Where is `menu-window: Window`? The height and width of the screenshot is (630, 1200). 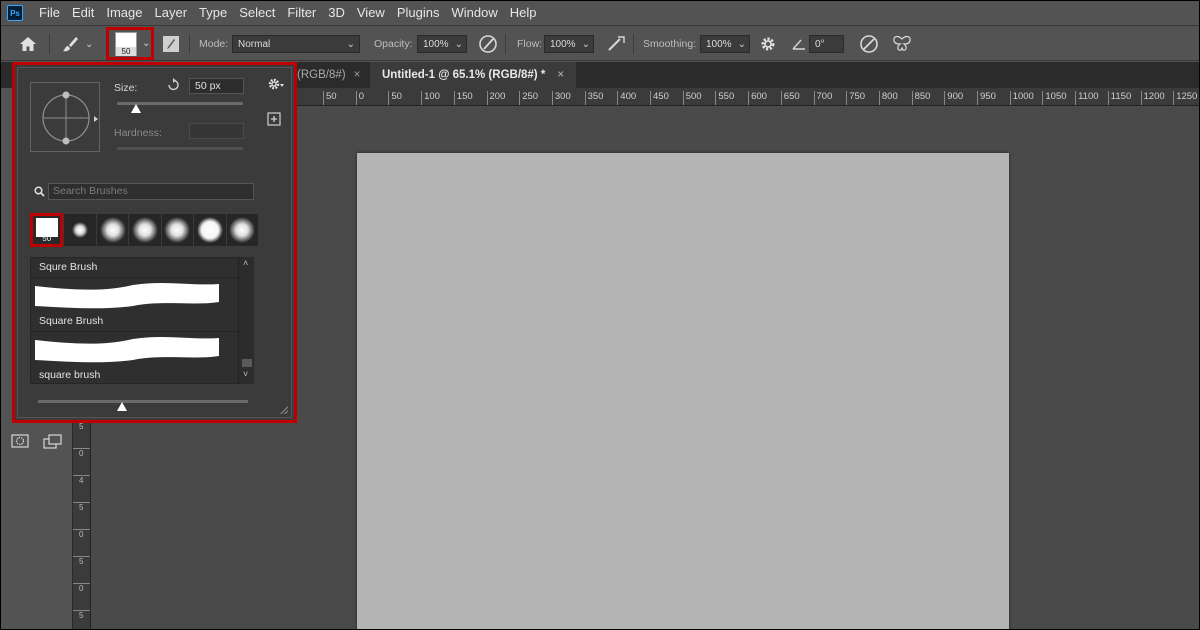
menu-window: Window is located at coordinates (474, 13).